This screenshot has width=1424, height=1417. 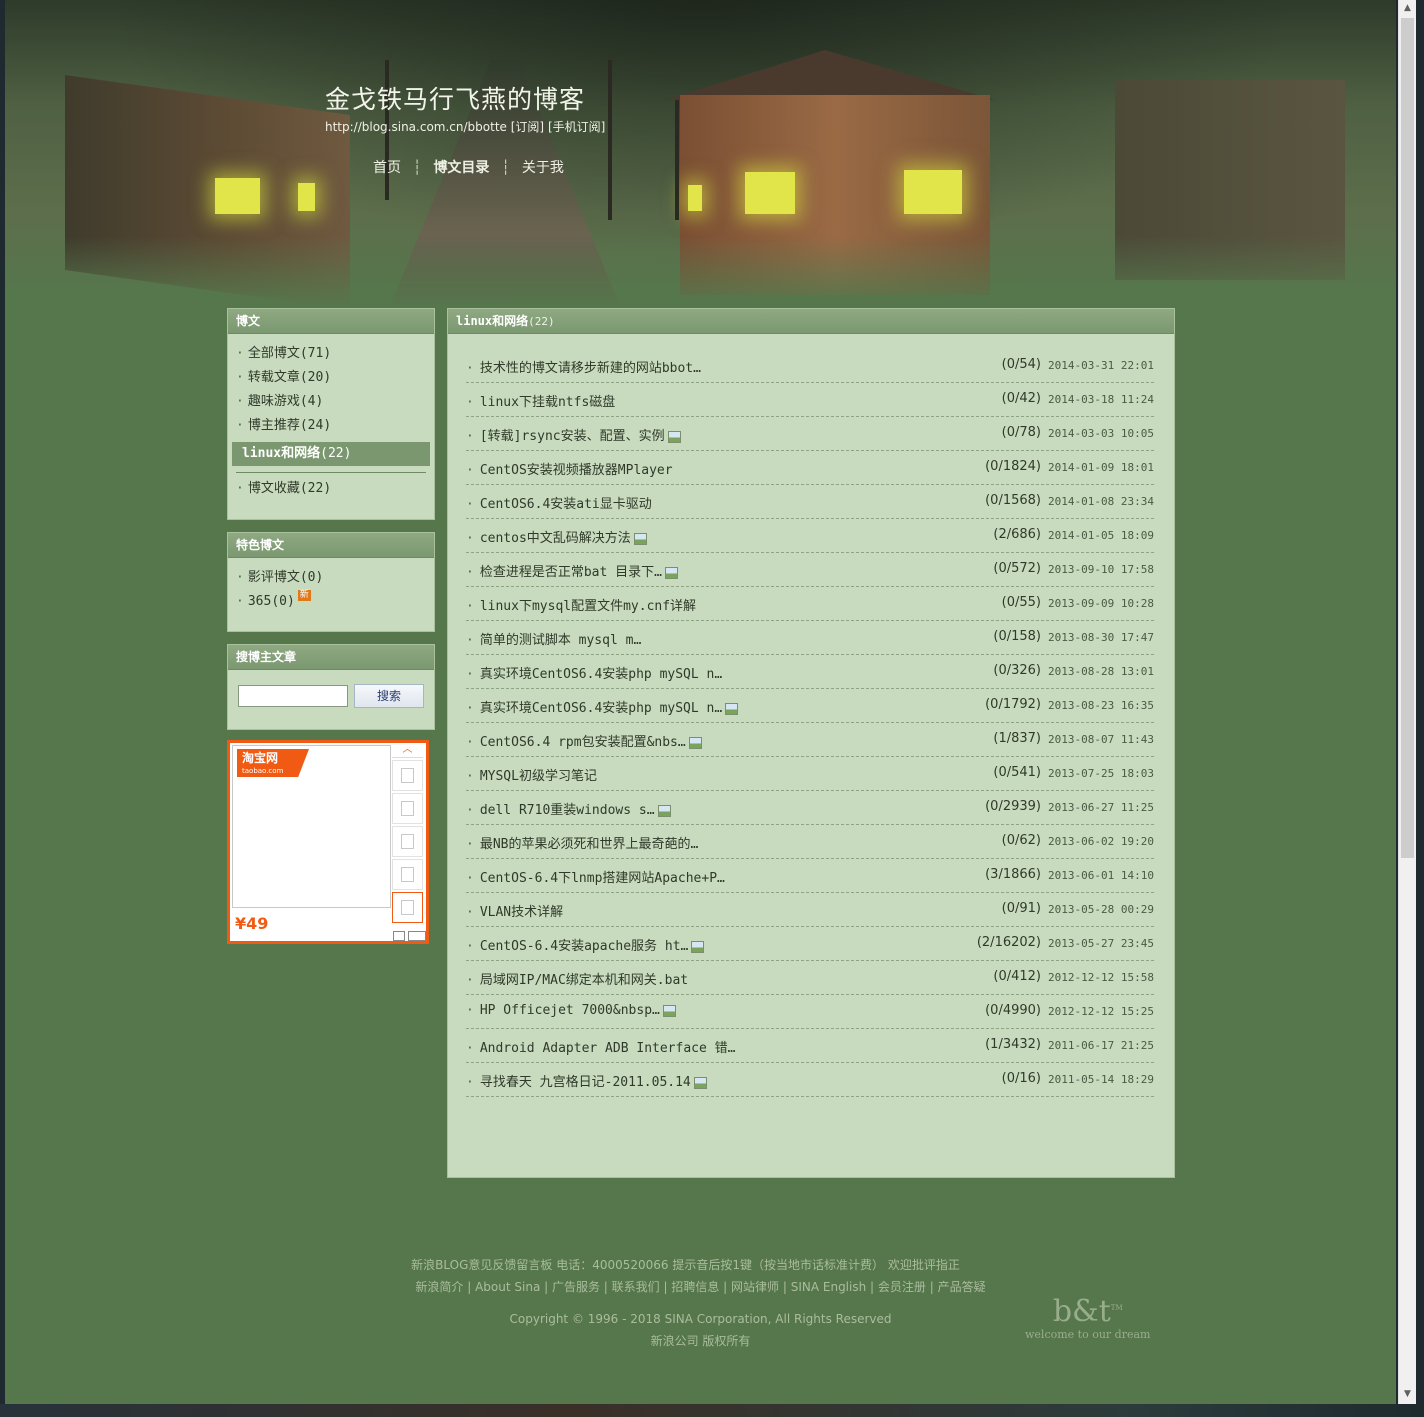 I want to click on search-input, so click(x=293, y=696).